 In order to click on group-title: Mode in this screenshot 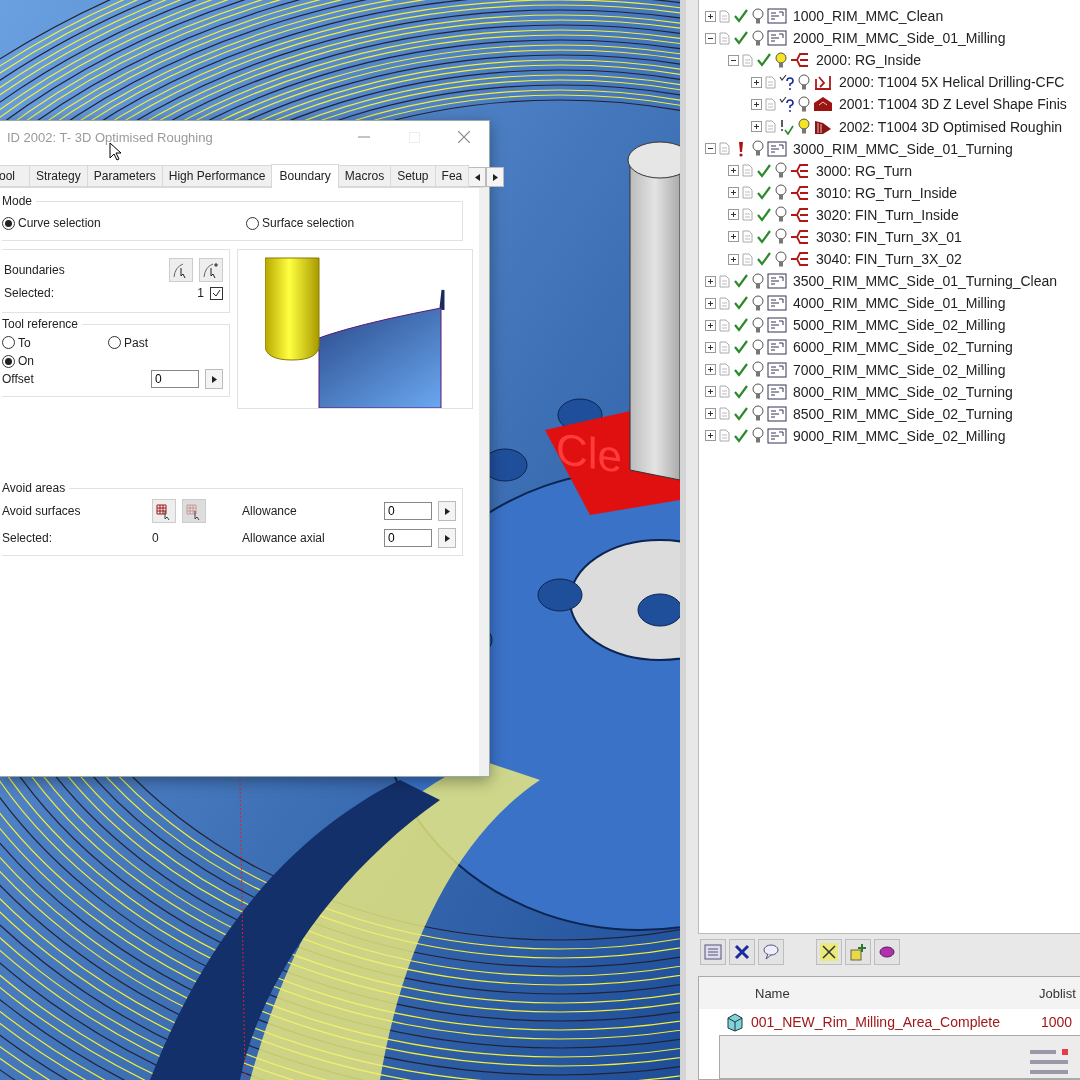, I will do `click(18, 201)`.